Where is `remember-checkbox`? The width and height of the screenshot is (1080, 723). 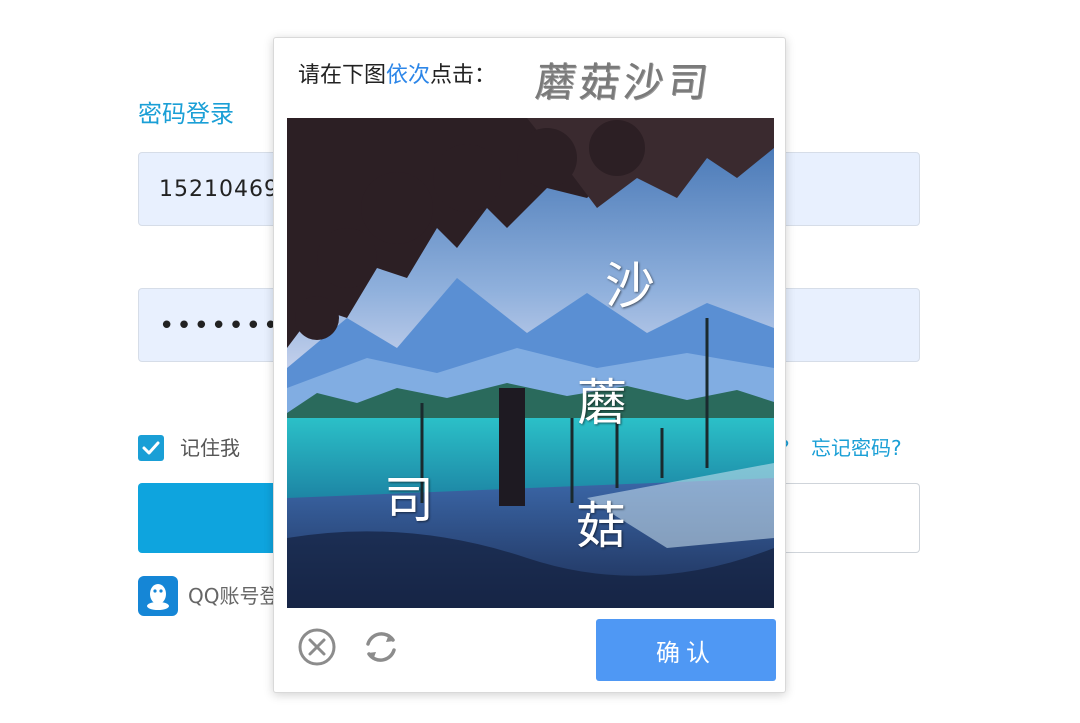 remember-checkbox is located at coordinates (151, 448).